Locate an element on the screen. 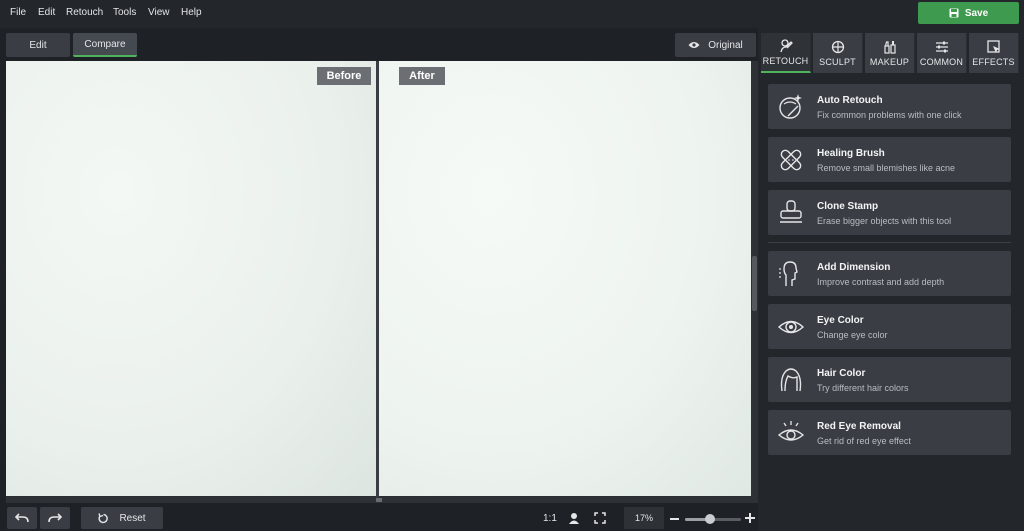 This screenshot has height=531, width=1024. undo-icon is located at coordinates (22, 518).